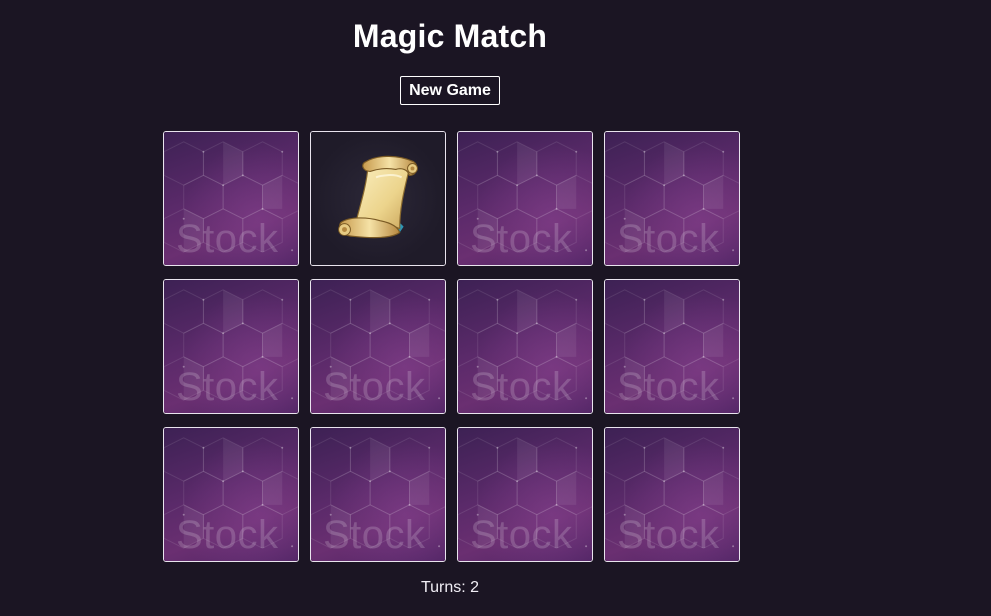 The height and width of the screenshot is (616, 991). I want to click on page-title: Magic Match, so click(450, 36).